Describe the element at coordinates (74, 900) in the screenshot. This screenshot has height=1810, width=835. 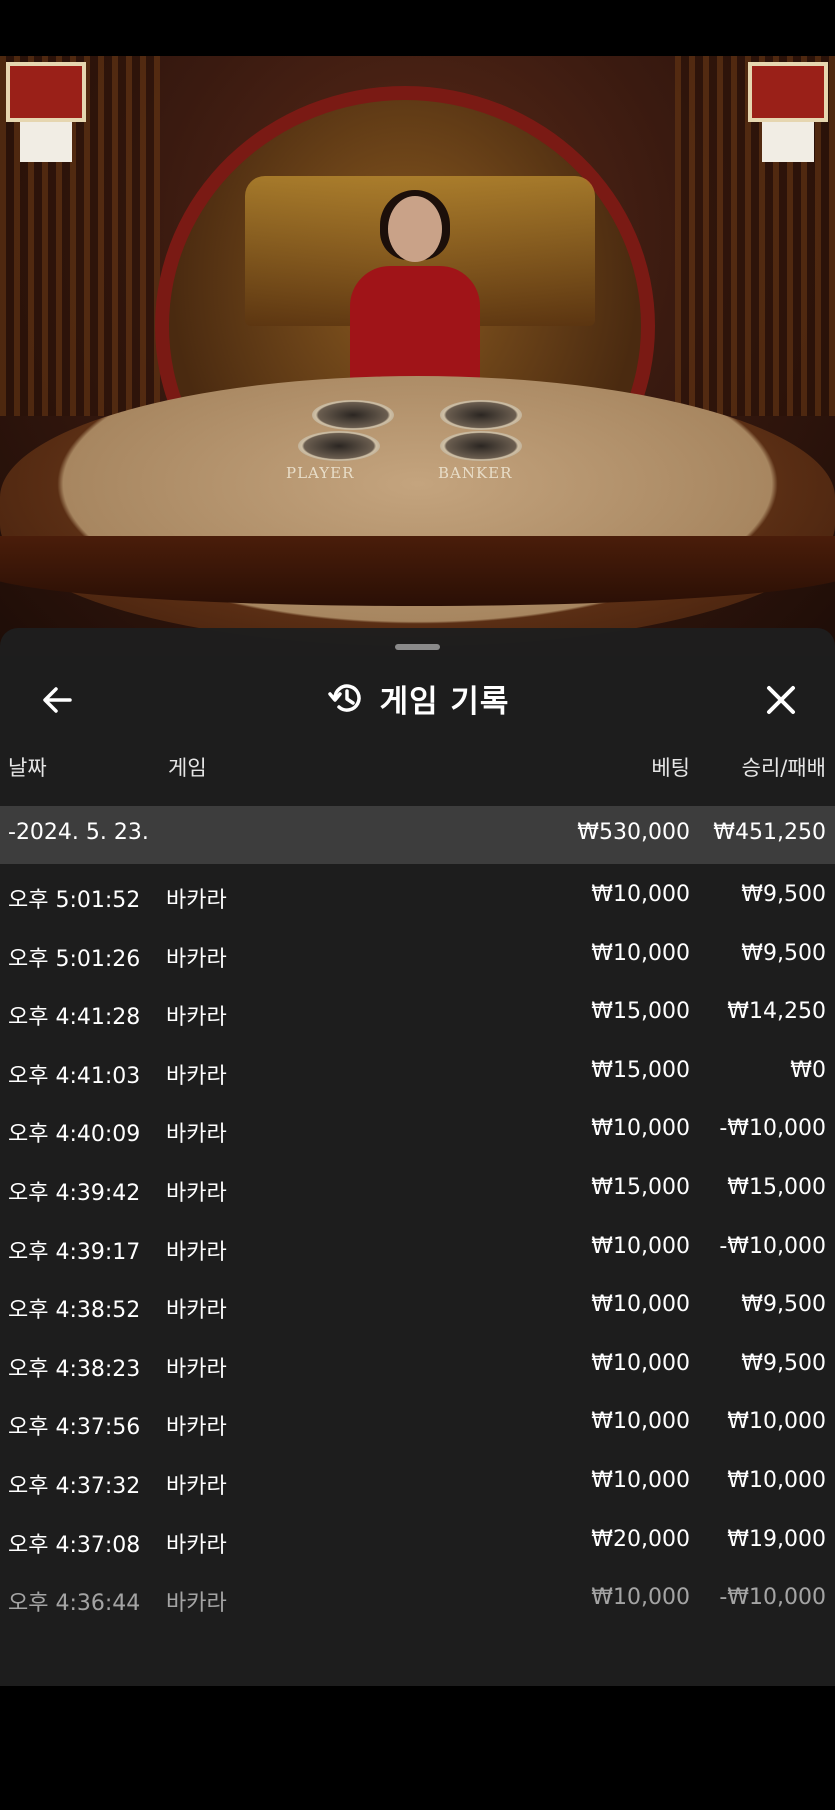
I see `row-time: 오후 5:01:52` at that location.